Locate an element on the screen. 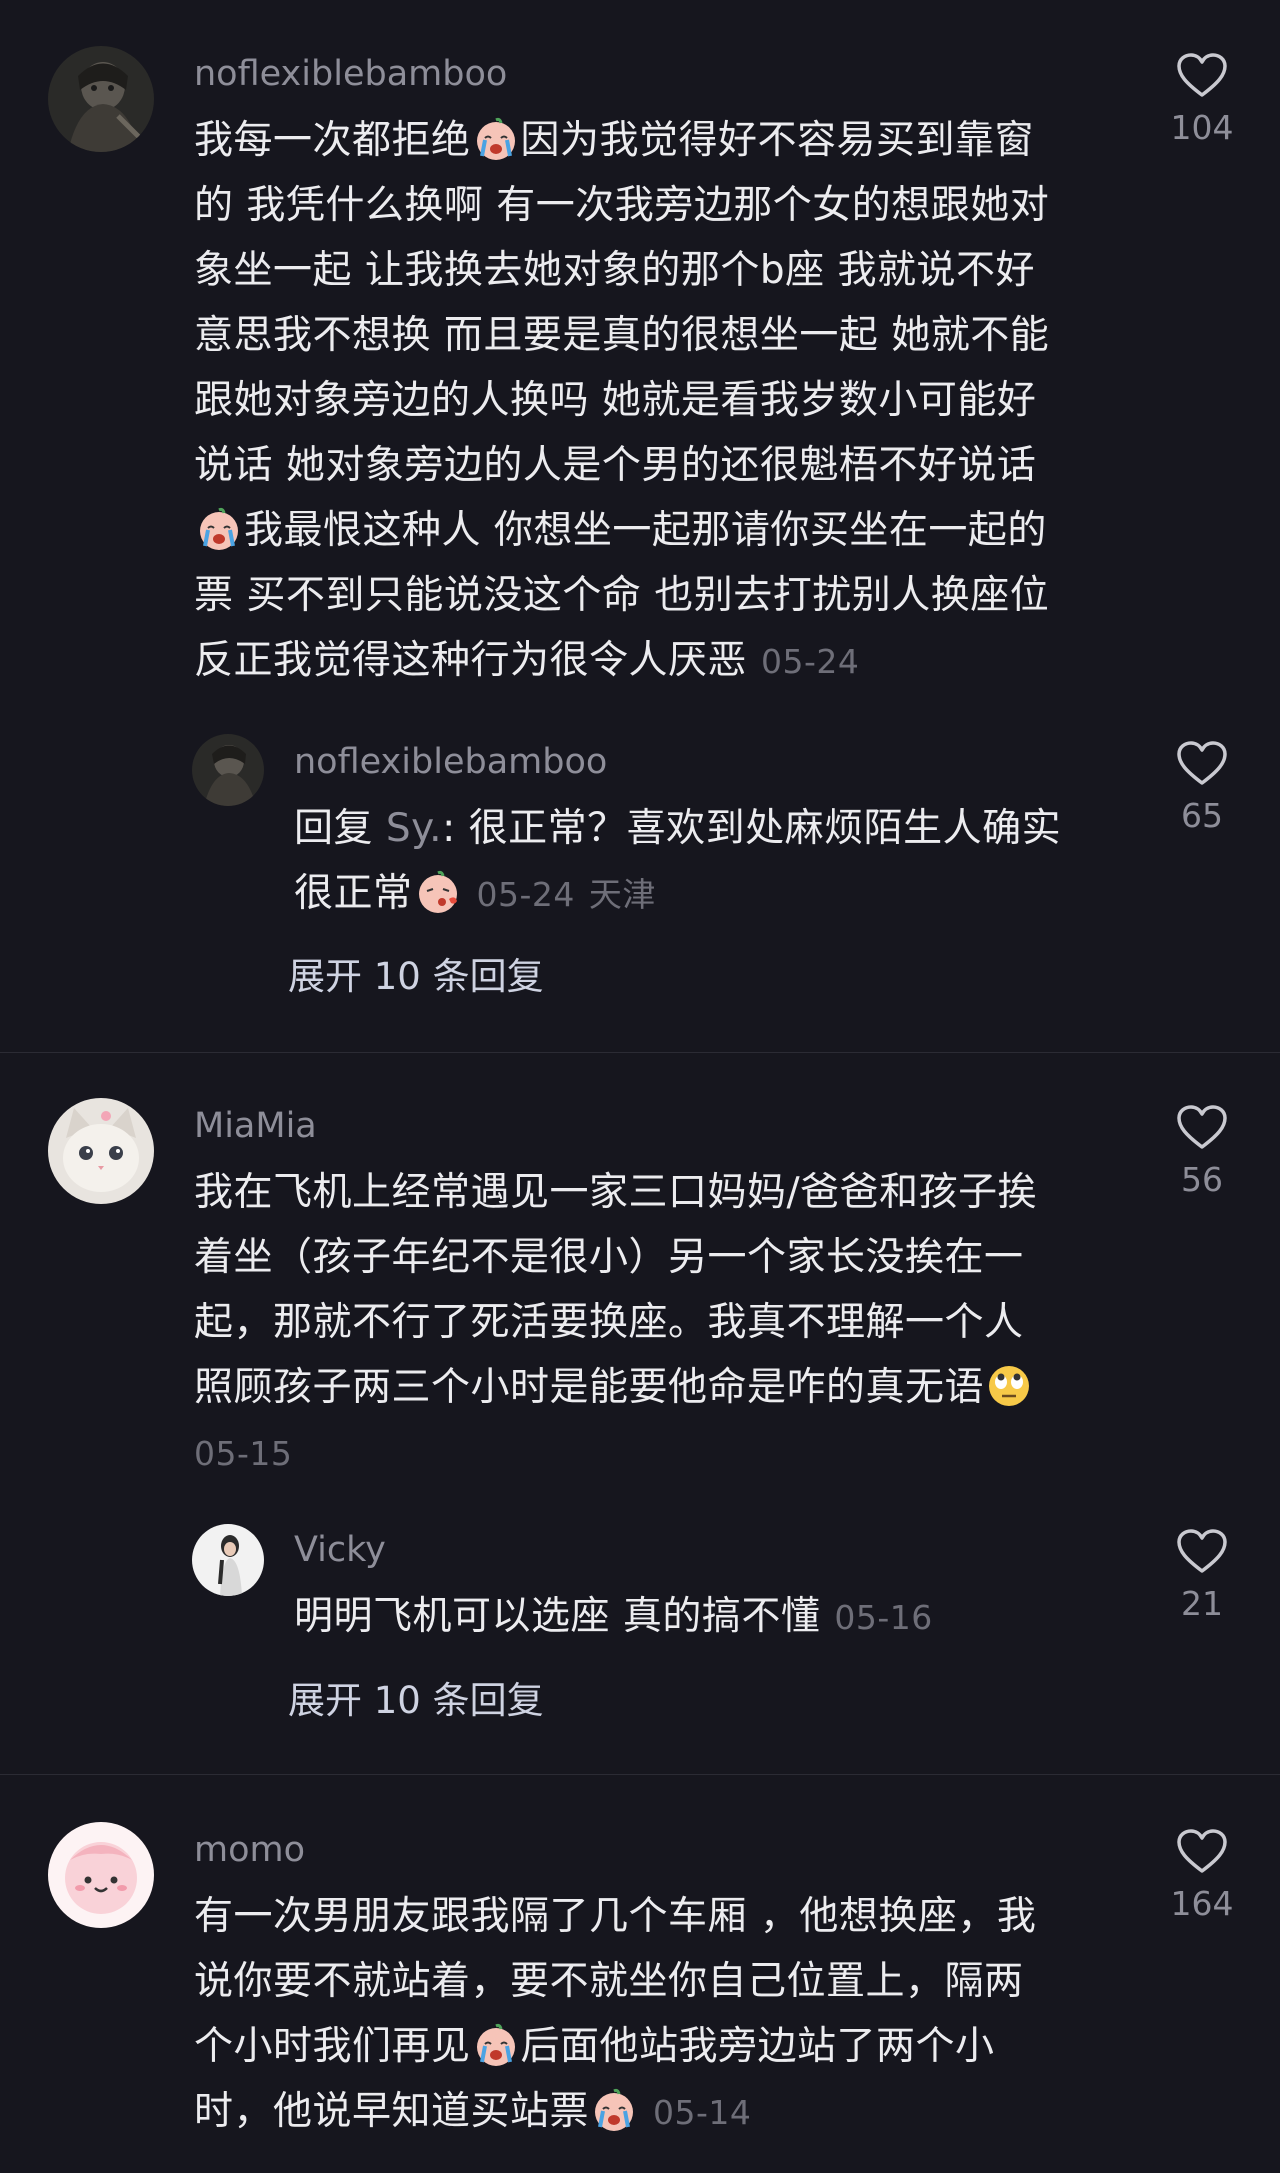 The width and height of the screenshot is (1280, 2173). reply-username: noflexiblebamboo is located at coordinates (450, 762).